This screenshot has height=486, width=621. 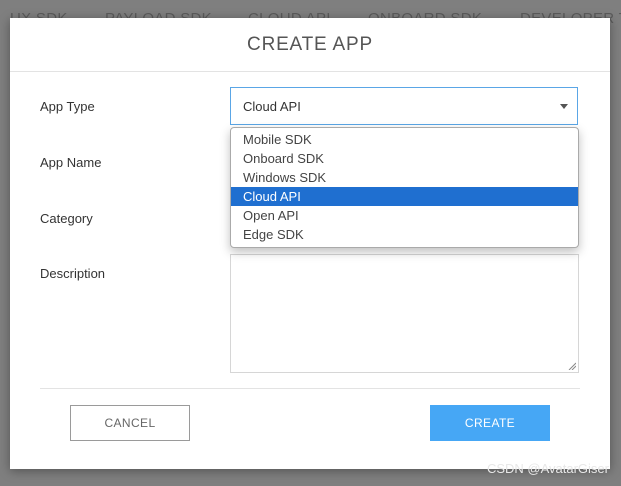 I want to click on dropdown-option-windows-sdk: Windows SDK, so click(x=404, y=177).